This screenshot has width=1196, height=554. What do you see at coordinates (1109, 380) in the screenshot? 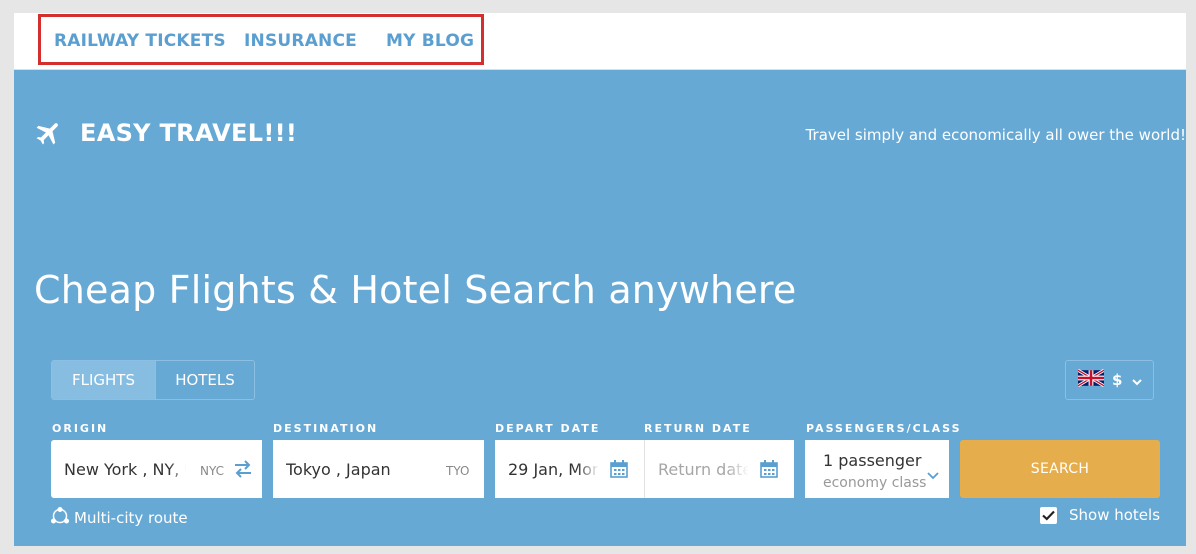
I see `locale-currency-select: $` at bounding box center [1109, 380].